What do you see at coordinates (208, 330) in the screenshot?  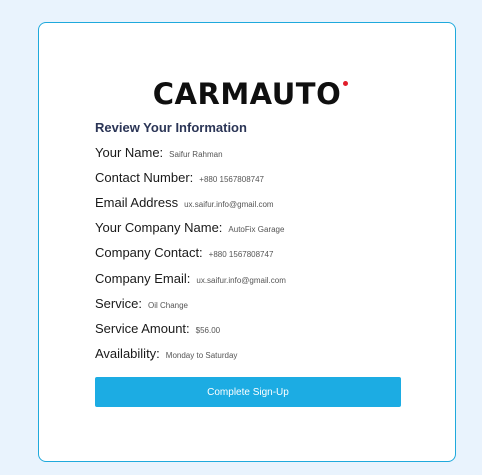 I see `field-value: $56.00` at bounding box center [208, 330].